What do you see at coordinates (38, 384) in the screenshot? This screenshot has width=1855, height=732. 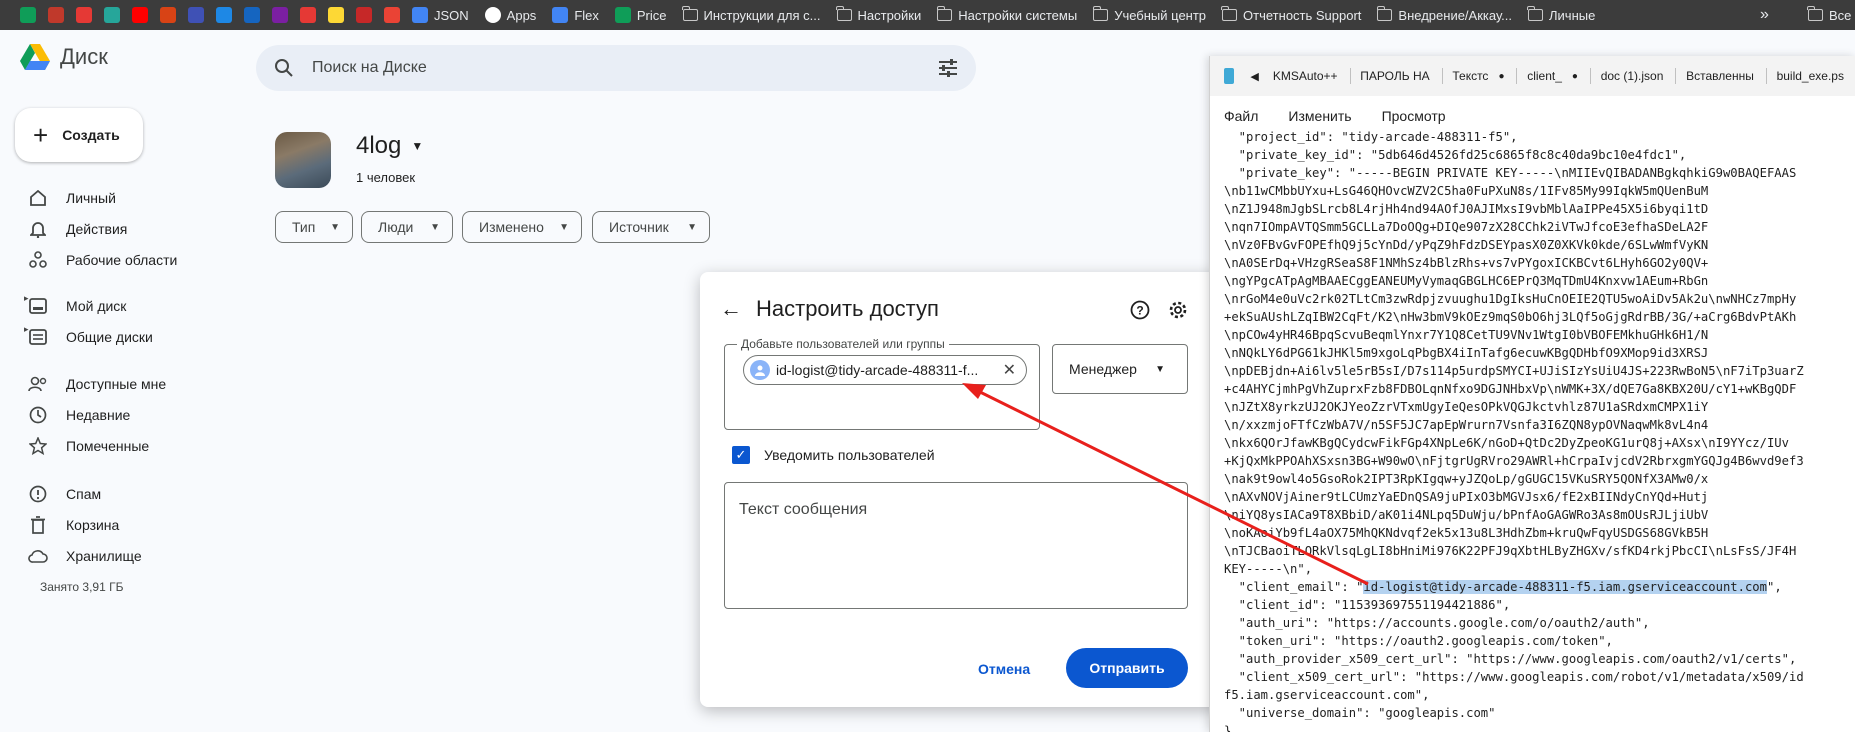 I see `people-icon` at bounding box center [38, 384].